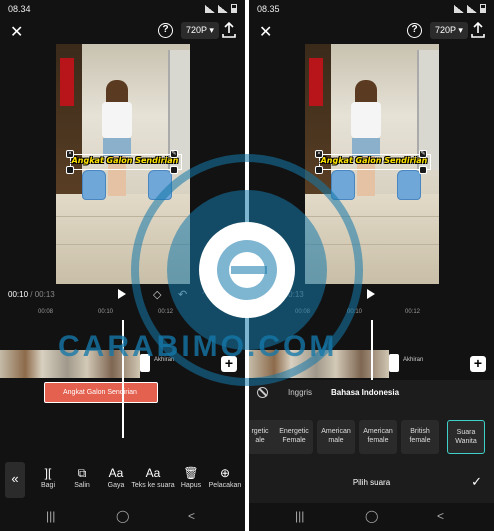 This screenshot has height=531, width=494. What do you see at coordinates (82, 473) in the screenshot?
I see `copy-icon: ⧉` at bounding box center [82, 473].